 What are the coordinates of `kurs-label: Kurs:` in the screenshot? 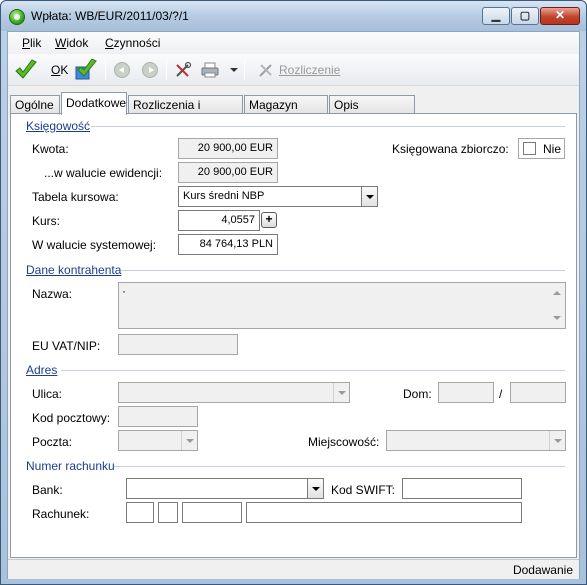 It's located at (46, 221).